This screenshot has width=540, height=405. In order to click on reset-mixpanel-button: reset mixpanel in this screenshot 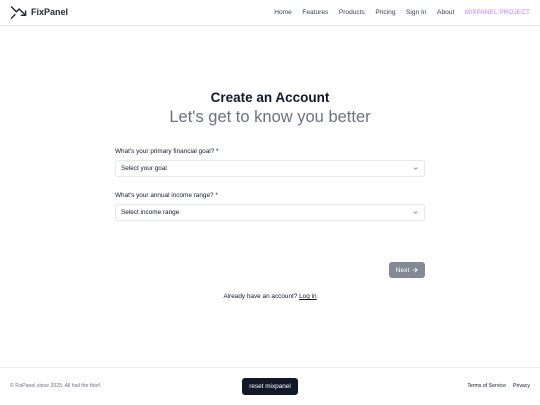, I will do `click(270, 386)`.